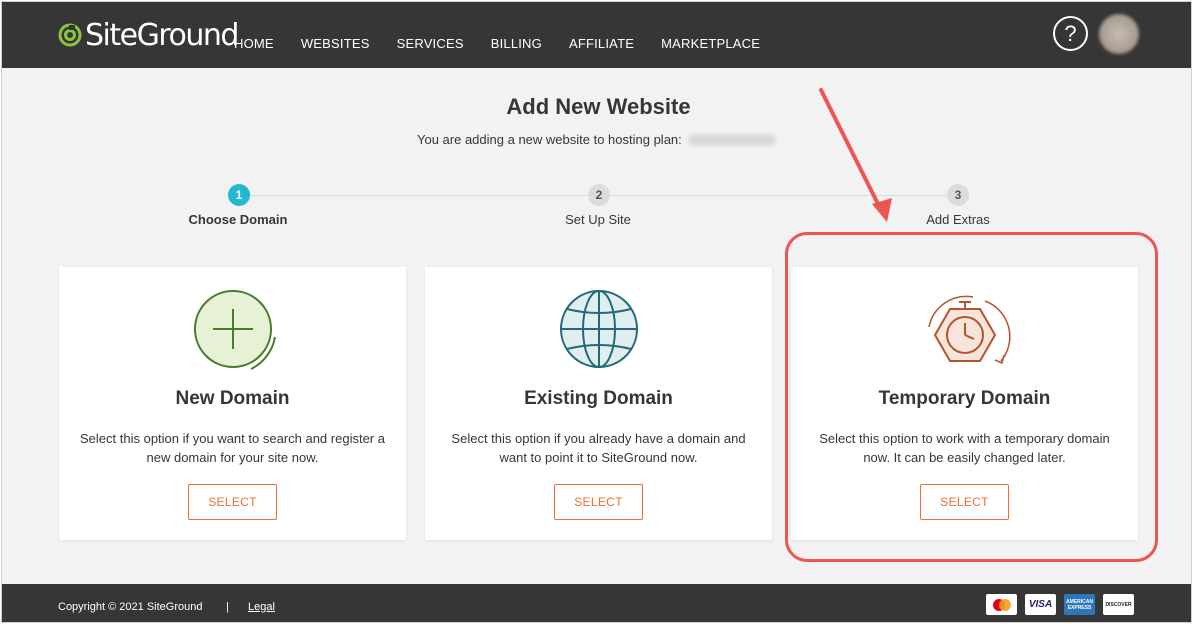 The image size is (1193, 624). I want to click on hosting-plan-name-redacted, so click(731, 139).